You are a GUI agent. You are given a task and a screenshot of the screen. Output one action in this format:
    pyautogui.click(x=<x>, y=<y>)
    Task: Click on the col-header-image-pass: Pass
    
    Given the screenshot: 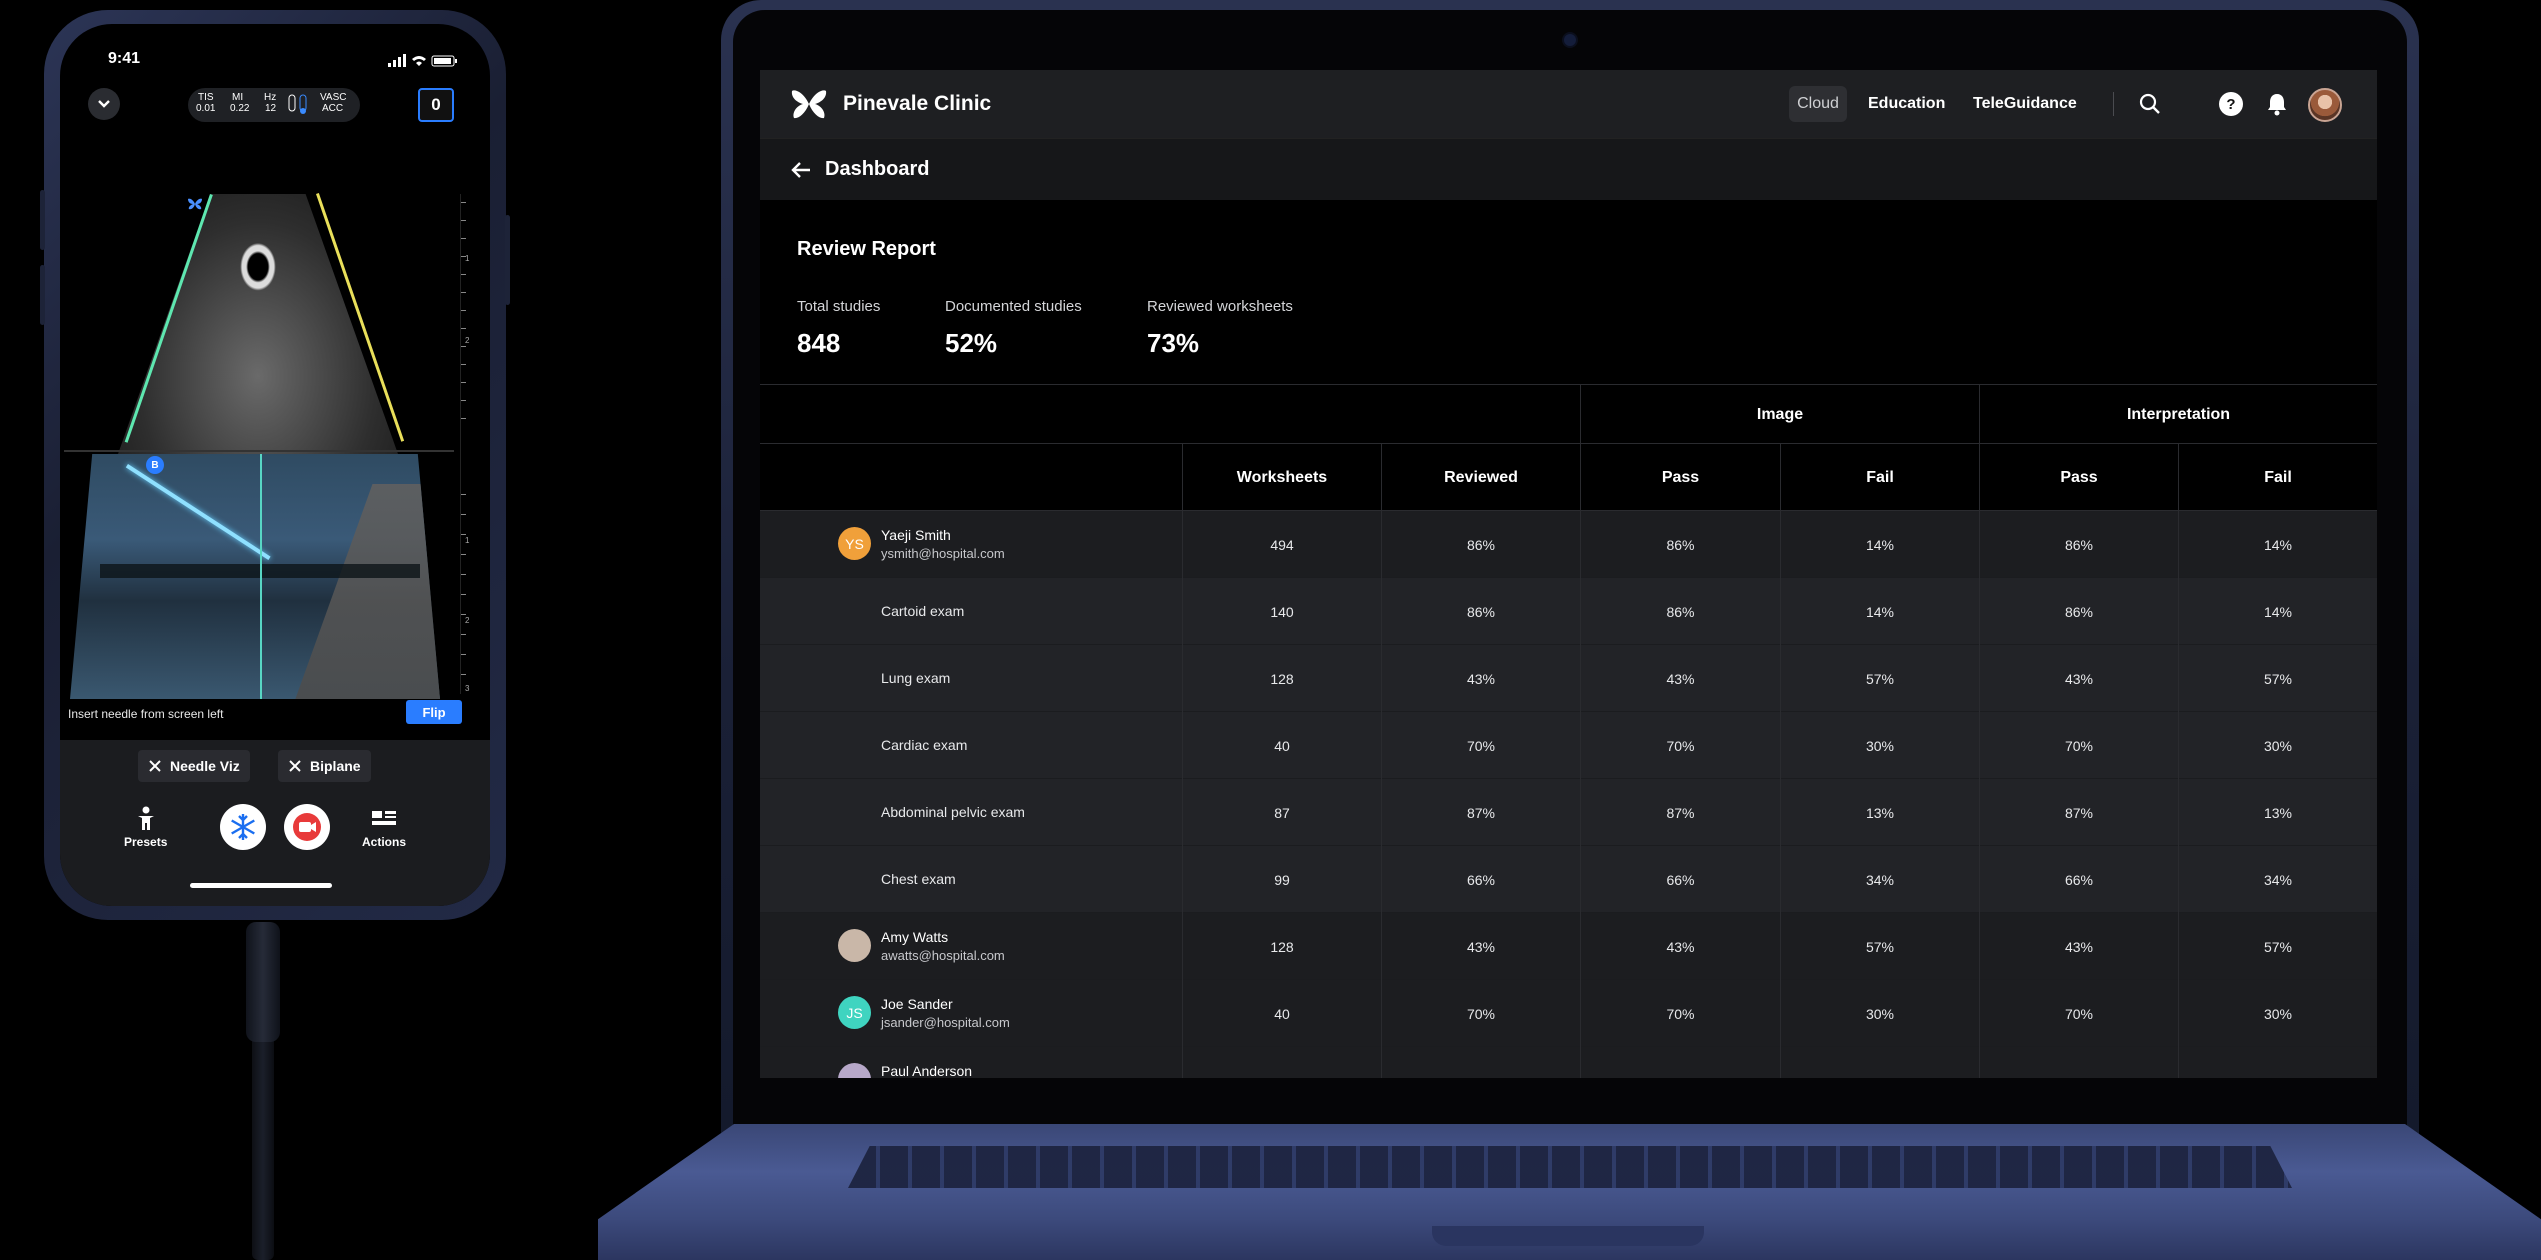 What is the action you would take?
    pyautogui.click(x=1680, y=477)
    